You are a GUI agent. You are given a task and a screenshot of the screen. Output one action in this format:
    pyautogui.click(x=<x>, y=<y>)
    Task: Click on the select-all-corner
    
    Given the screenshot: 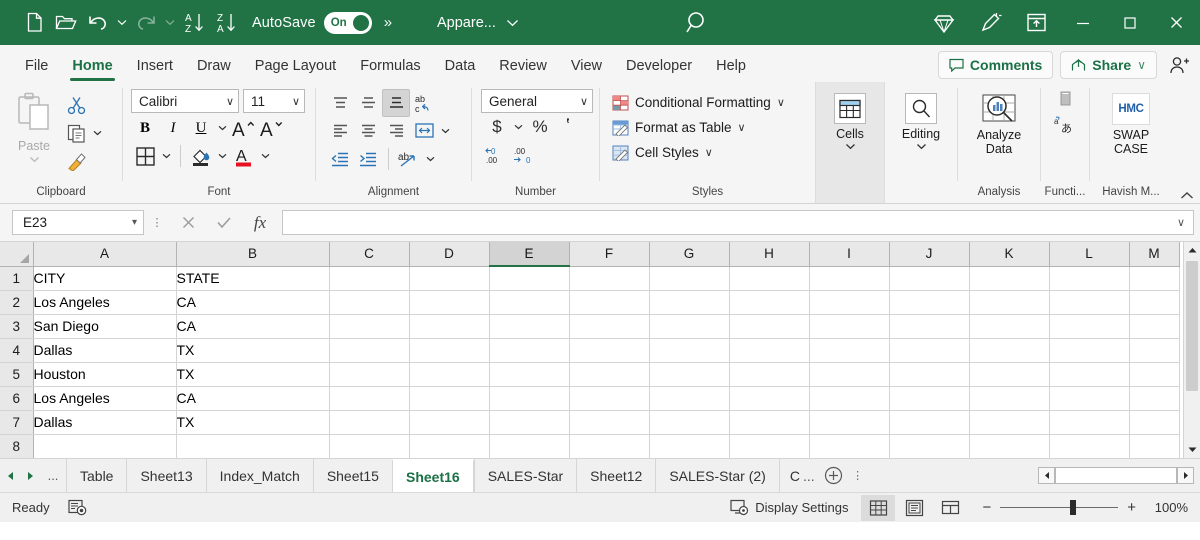 What is the action you would take?
    pyautogui.click(x=17, y=254)
    